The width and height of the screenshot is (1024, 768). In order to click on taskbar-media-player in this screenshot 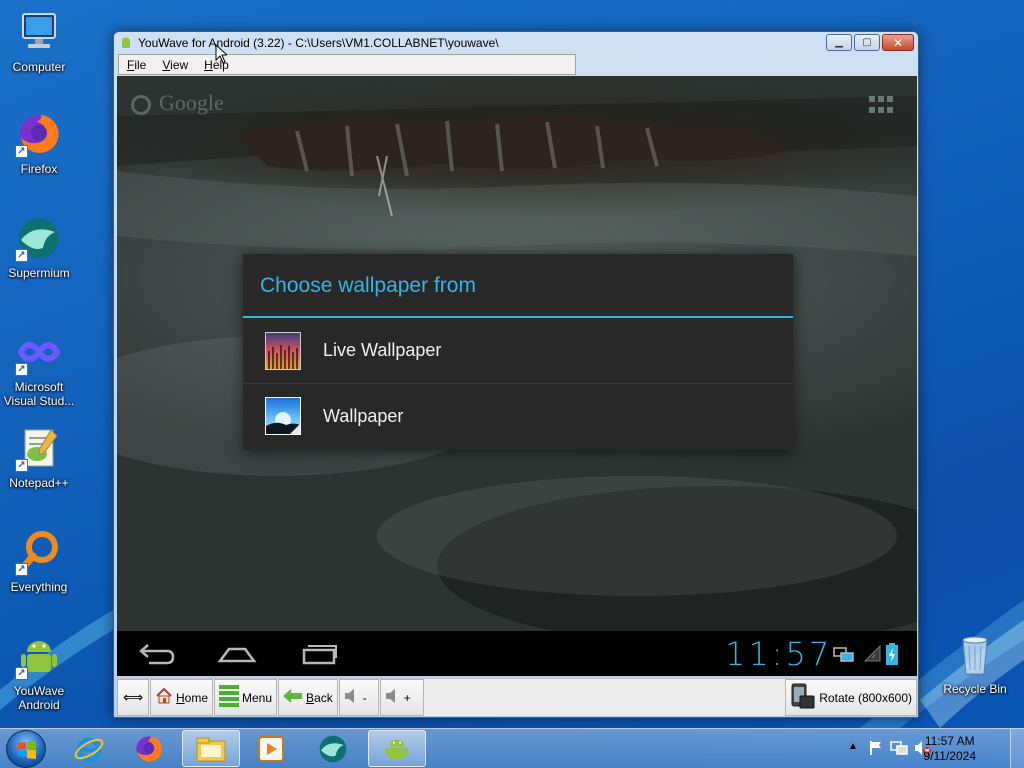, I will do `click(271, 748)`.